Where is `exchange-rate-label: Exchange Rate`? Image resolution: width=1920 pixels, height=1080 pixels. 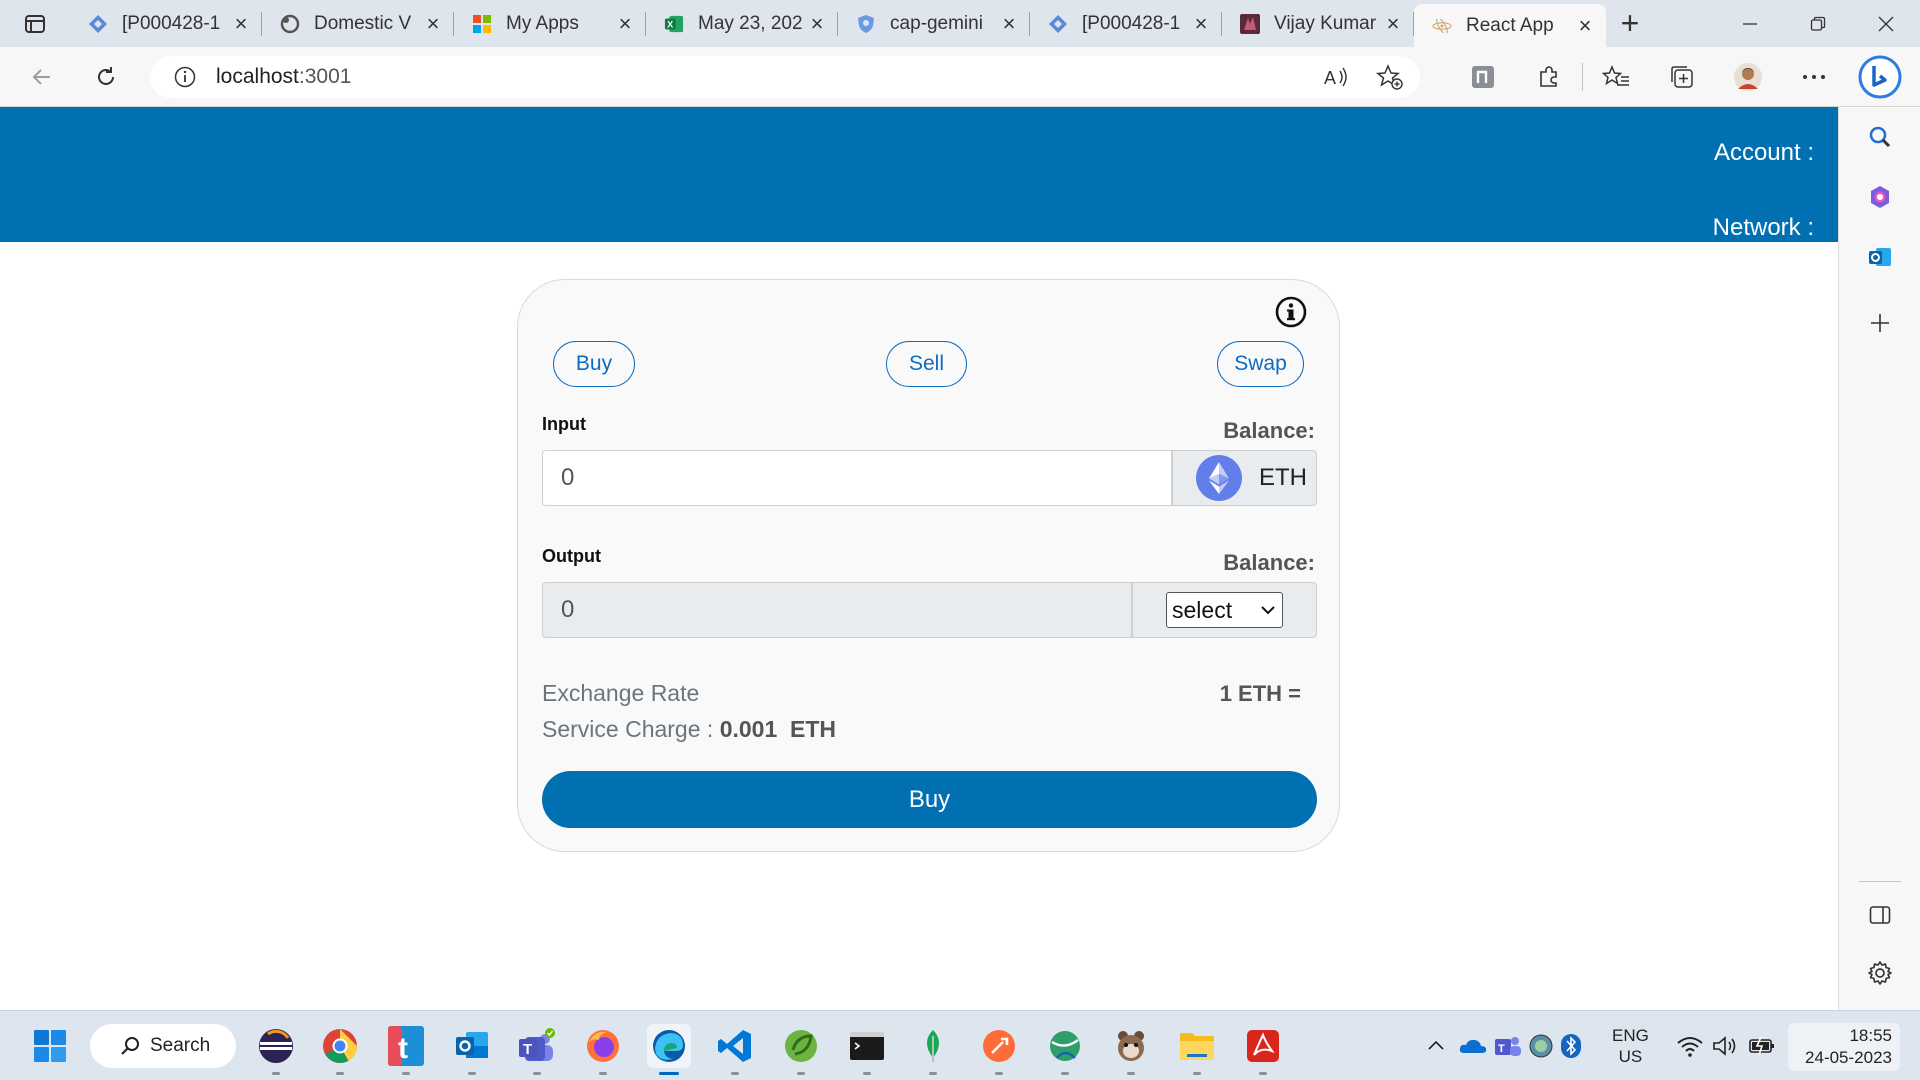
exchange-rate-label: Exchange Rate is located at coordinates (621, 693).